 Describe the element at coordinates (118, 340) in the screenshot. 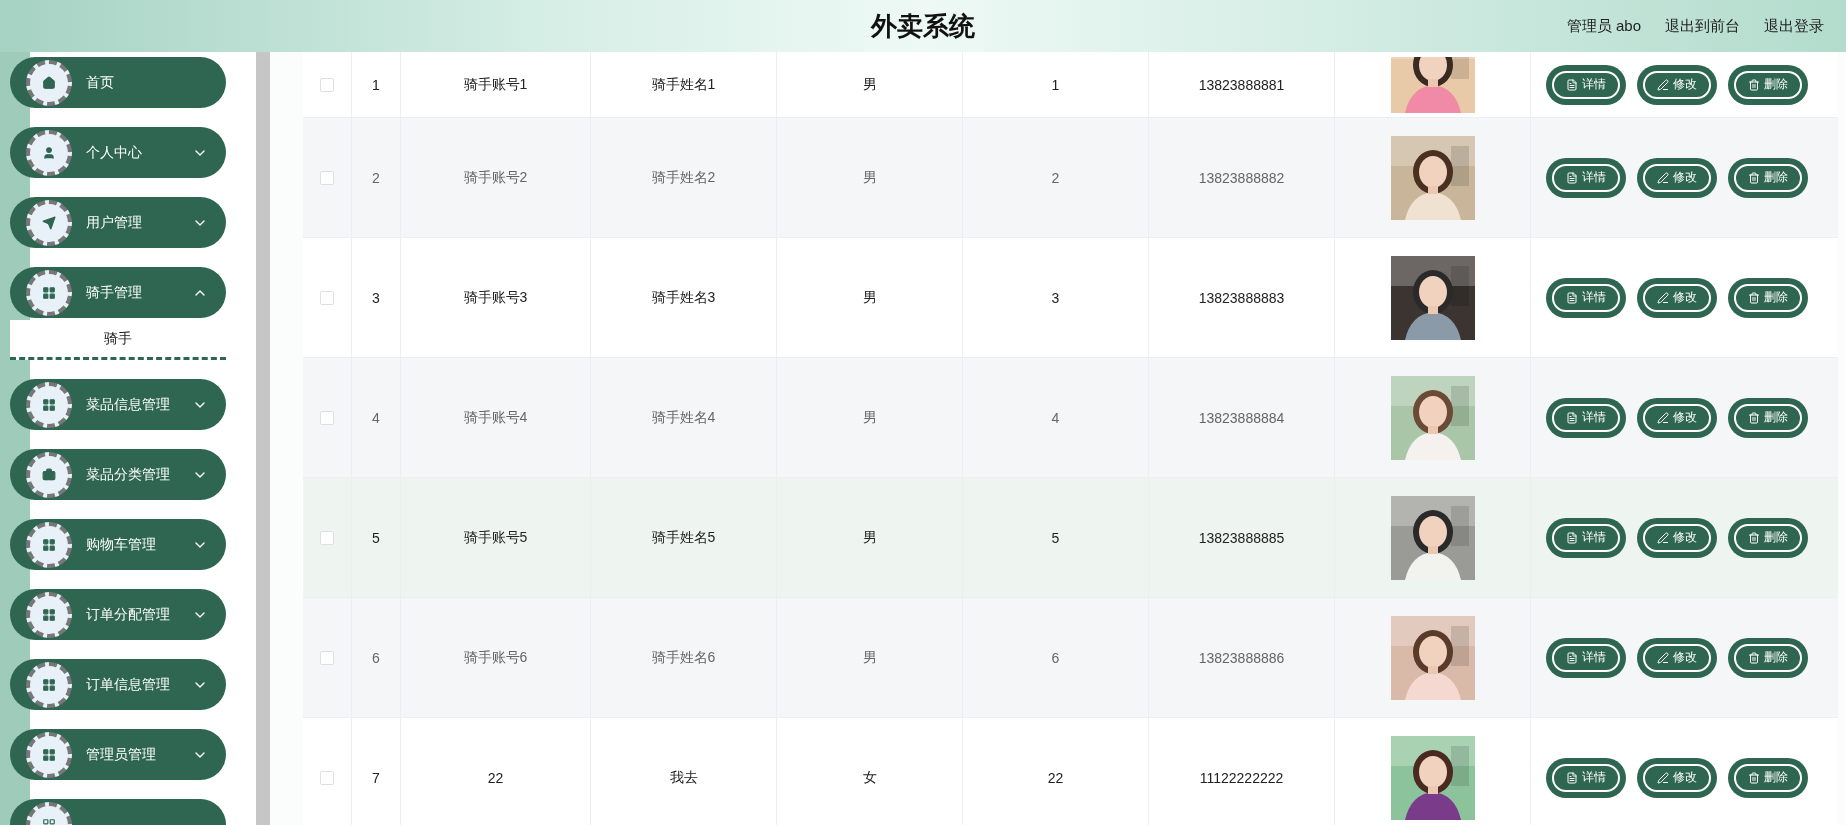

I see `submenu-item: 骑手` at that location.